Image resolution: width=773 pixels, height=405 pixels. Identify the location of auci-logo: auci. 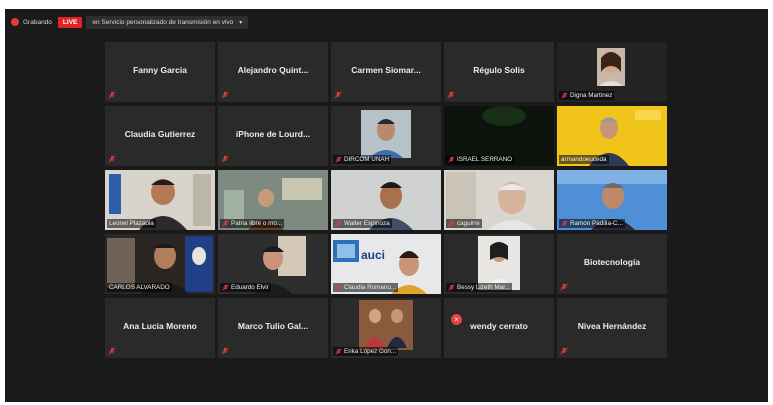
(373, 255).